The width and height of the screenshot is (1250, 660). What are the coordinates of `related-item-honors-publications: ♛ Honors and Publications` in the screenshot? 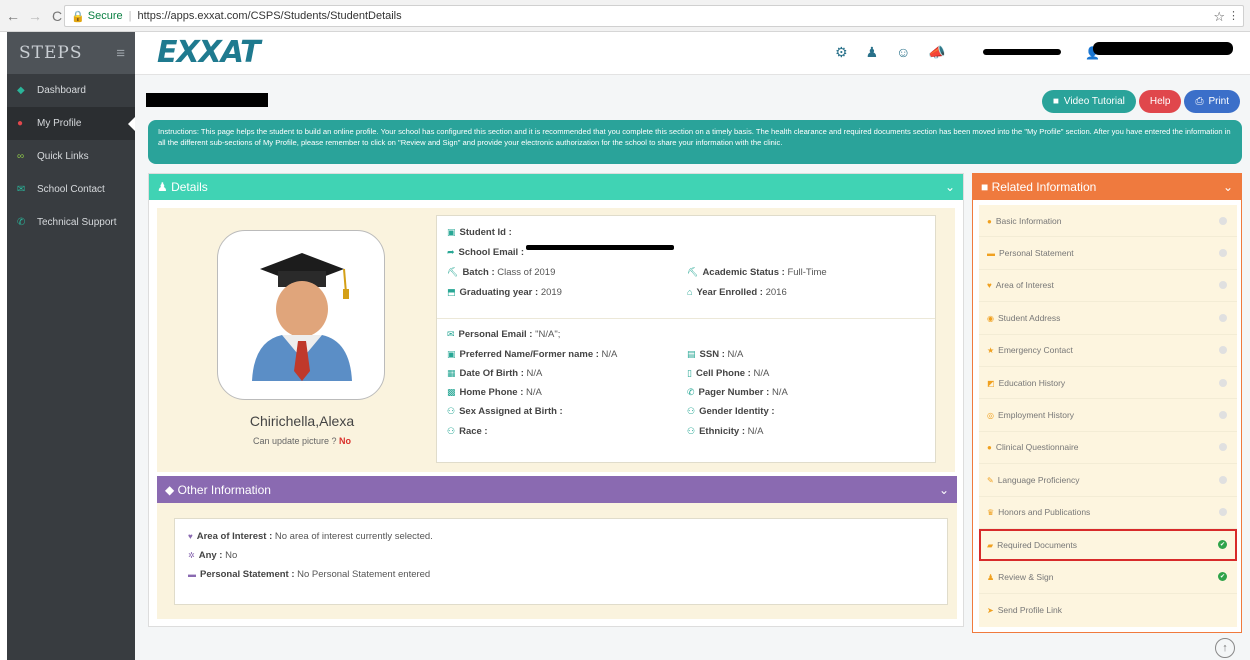 It's located at (1108, 513).